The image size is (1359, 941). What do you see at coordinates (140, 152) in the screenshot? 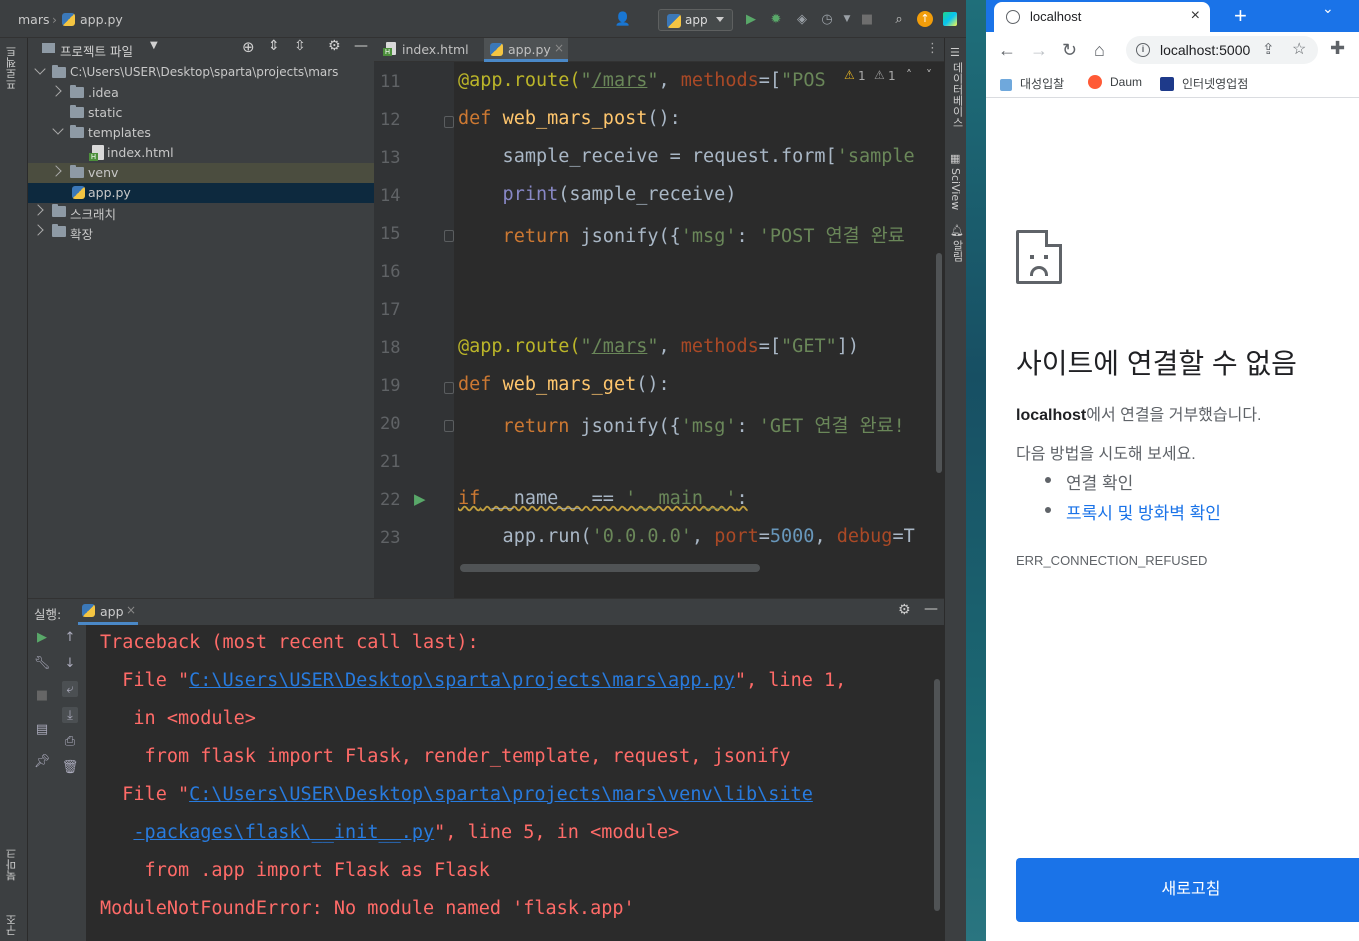
I see `tree-label: index.html` at bounding box center [140, 152].